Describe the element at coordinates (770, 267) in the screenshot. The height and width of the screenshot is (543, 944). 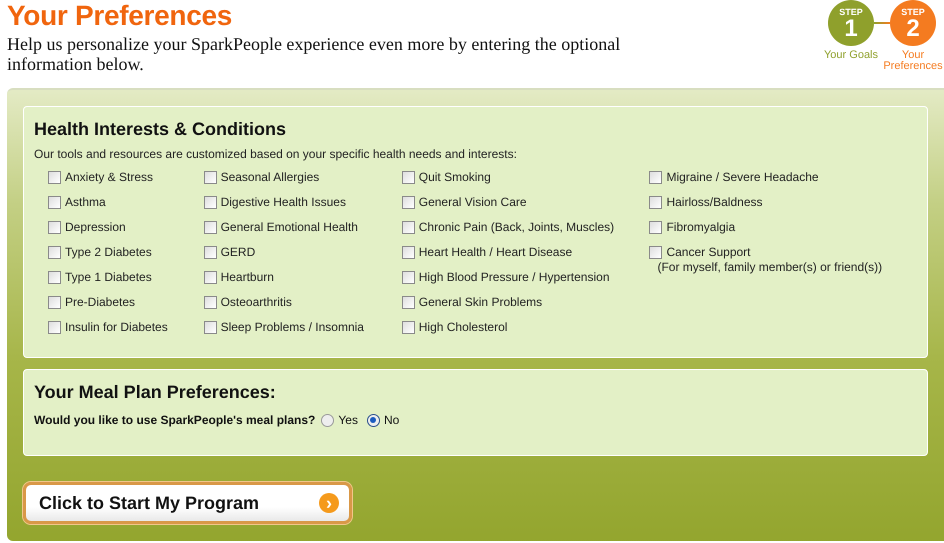
I see `option-note: (For myself, family member(s) or friend(s))` at that location.